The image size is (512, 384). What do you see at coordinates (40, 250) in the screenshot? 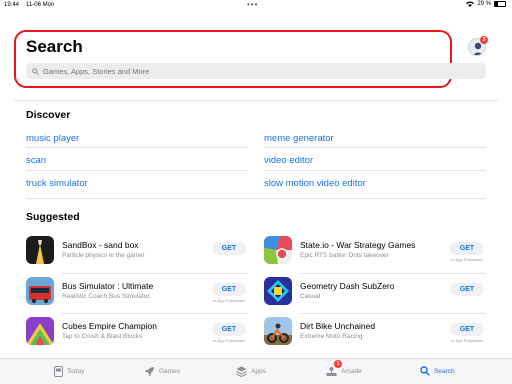
I see `sandbox-app-icon` at bounding box center [40, 250].